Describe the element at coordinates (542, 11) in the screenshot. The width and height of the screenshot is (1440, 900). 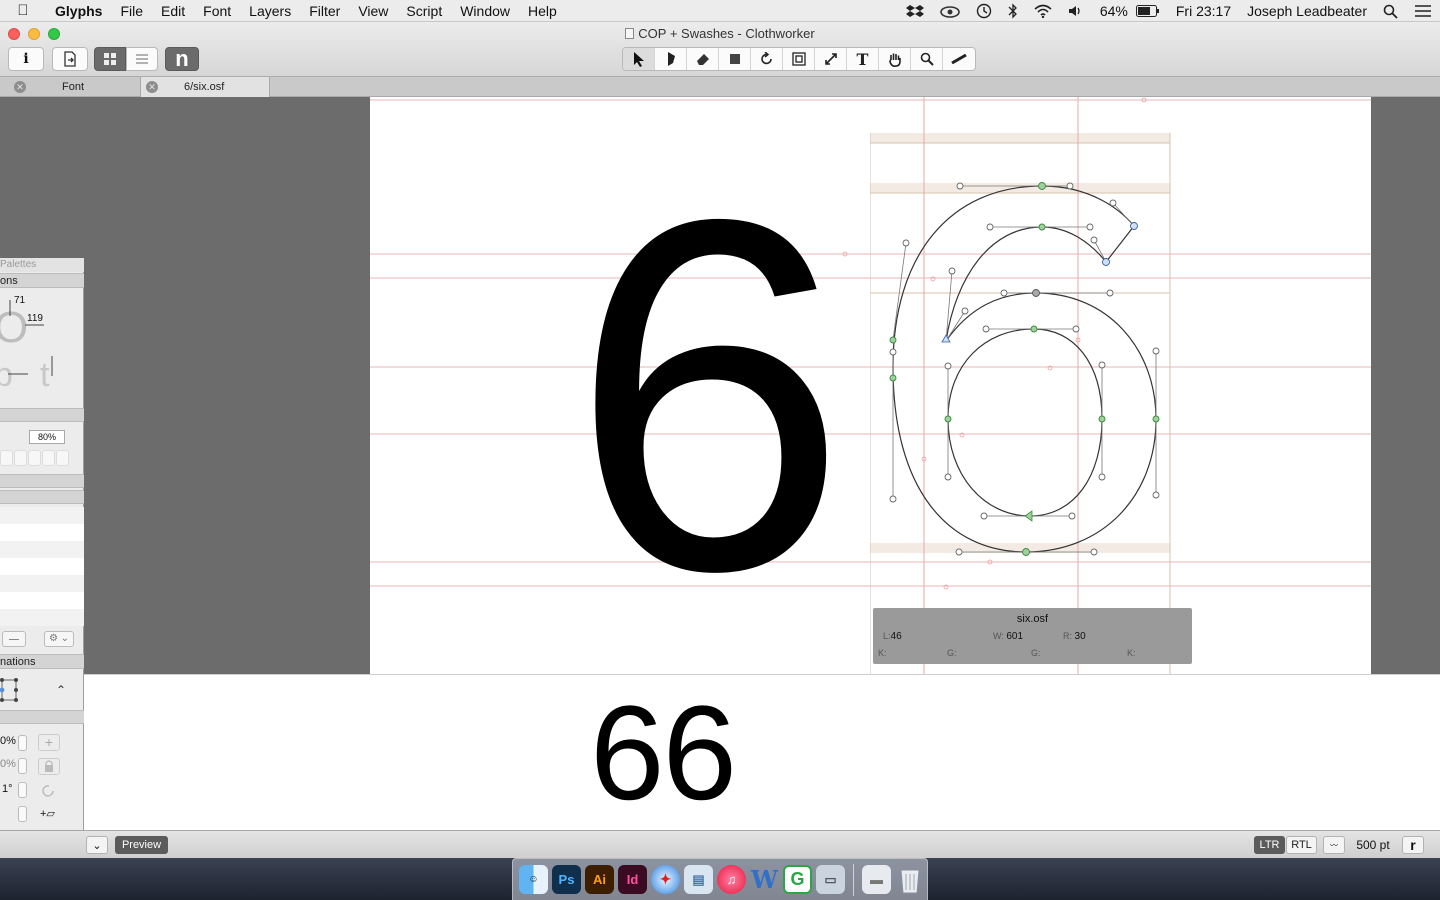
I see `menu-help: Help` at that location.